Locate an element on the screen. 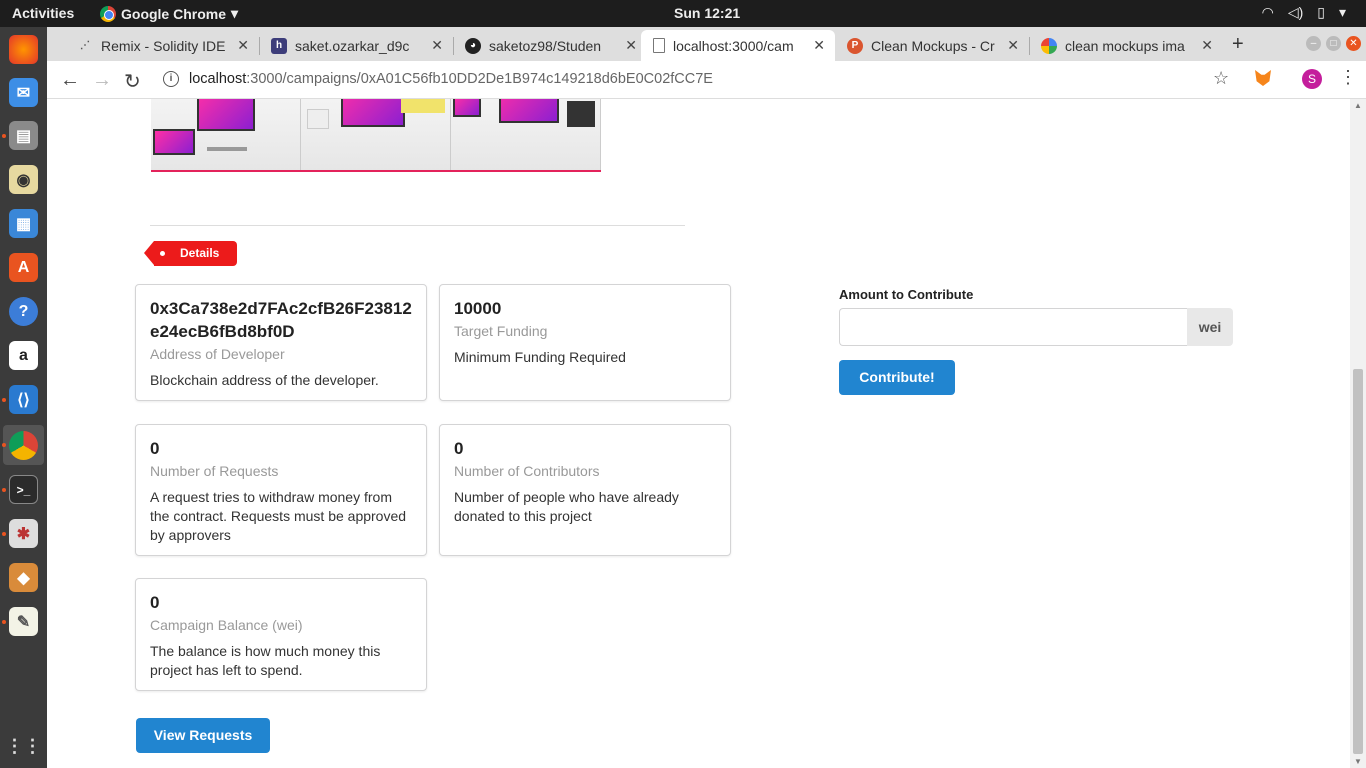 The width and height of the screenshot is (1366, 768). close-window-icon: ✕ is located at coordinates (1353, 43).